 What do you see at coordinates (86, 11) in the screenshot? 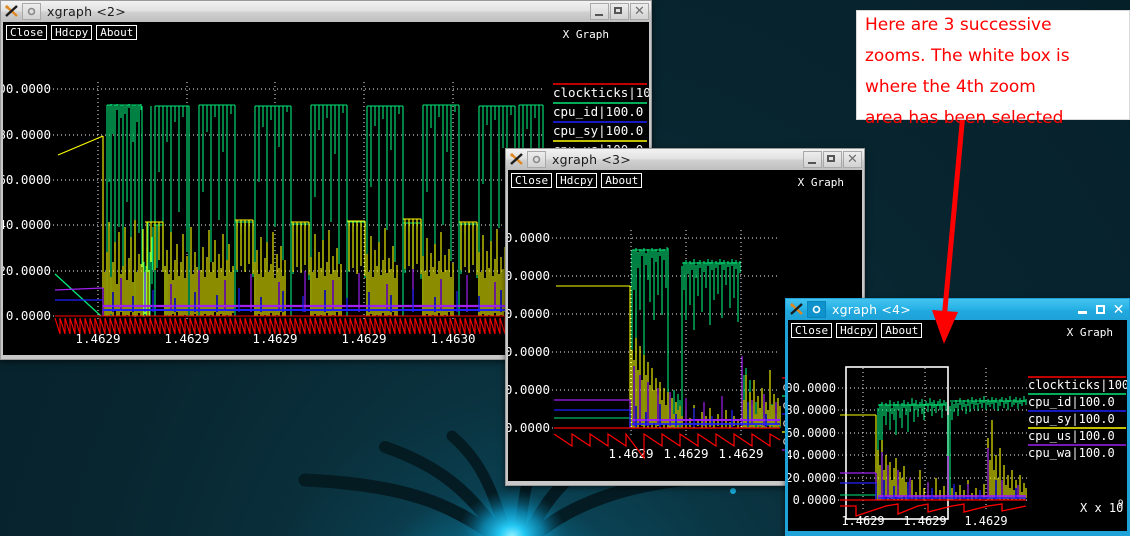
I see `window-title: xgraph <2>` at bounding box center [86, 11].